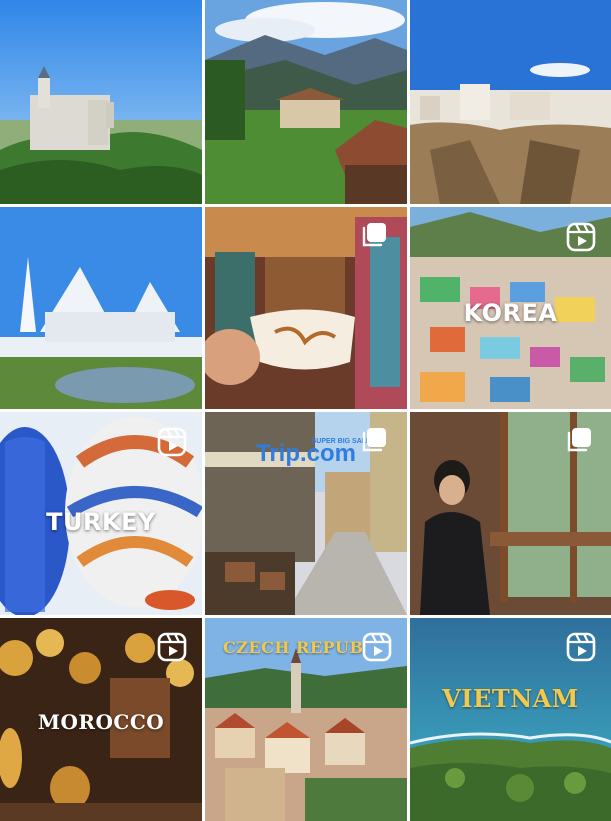  I want to click on mountain-farm-photo, so click(306, 102).